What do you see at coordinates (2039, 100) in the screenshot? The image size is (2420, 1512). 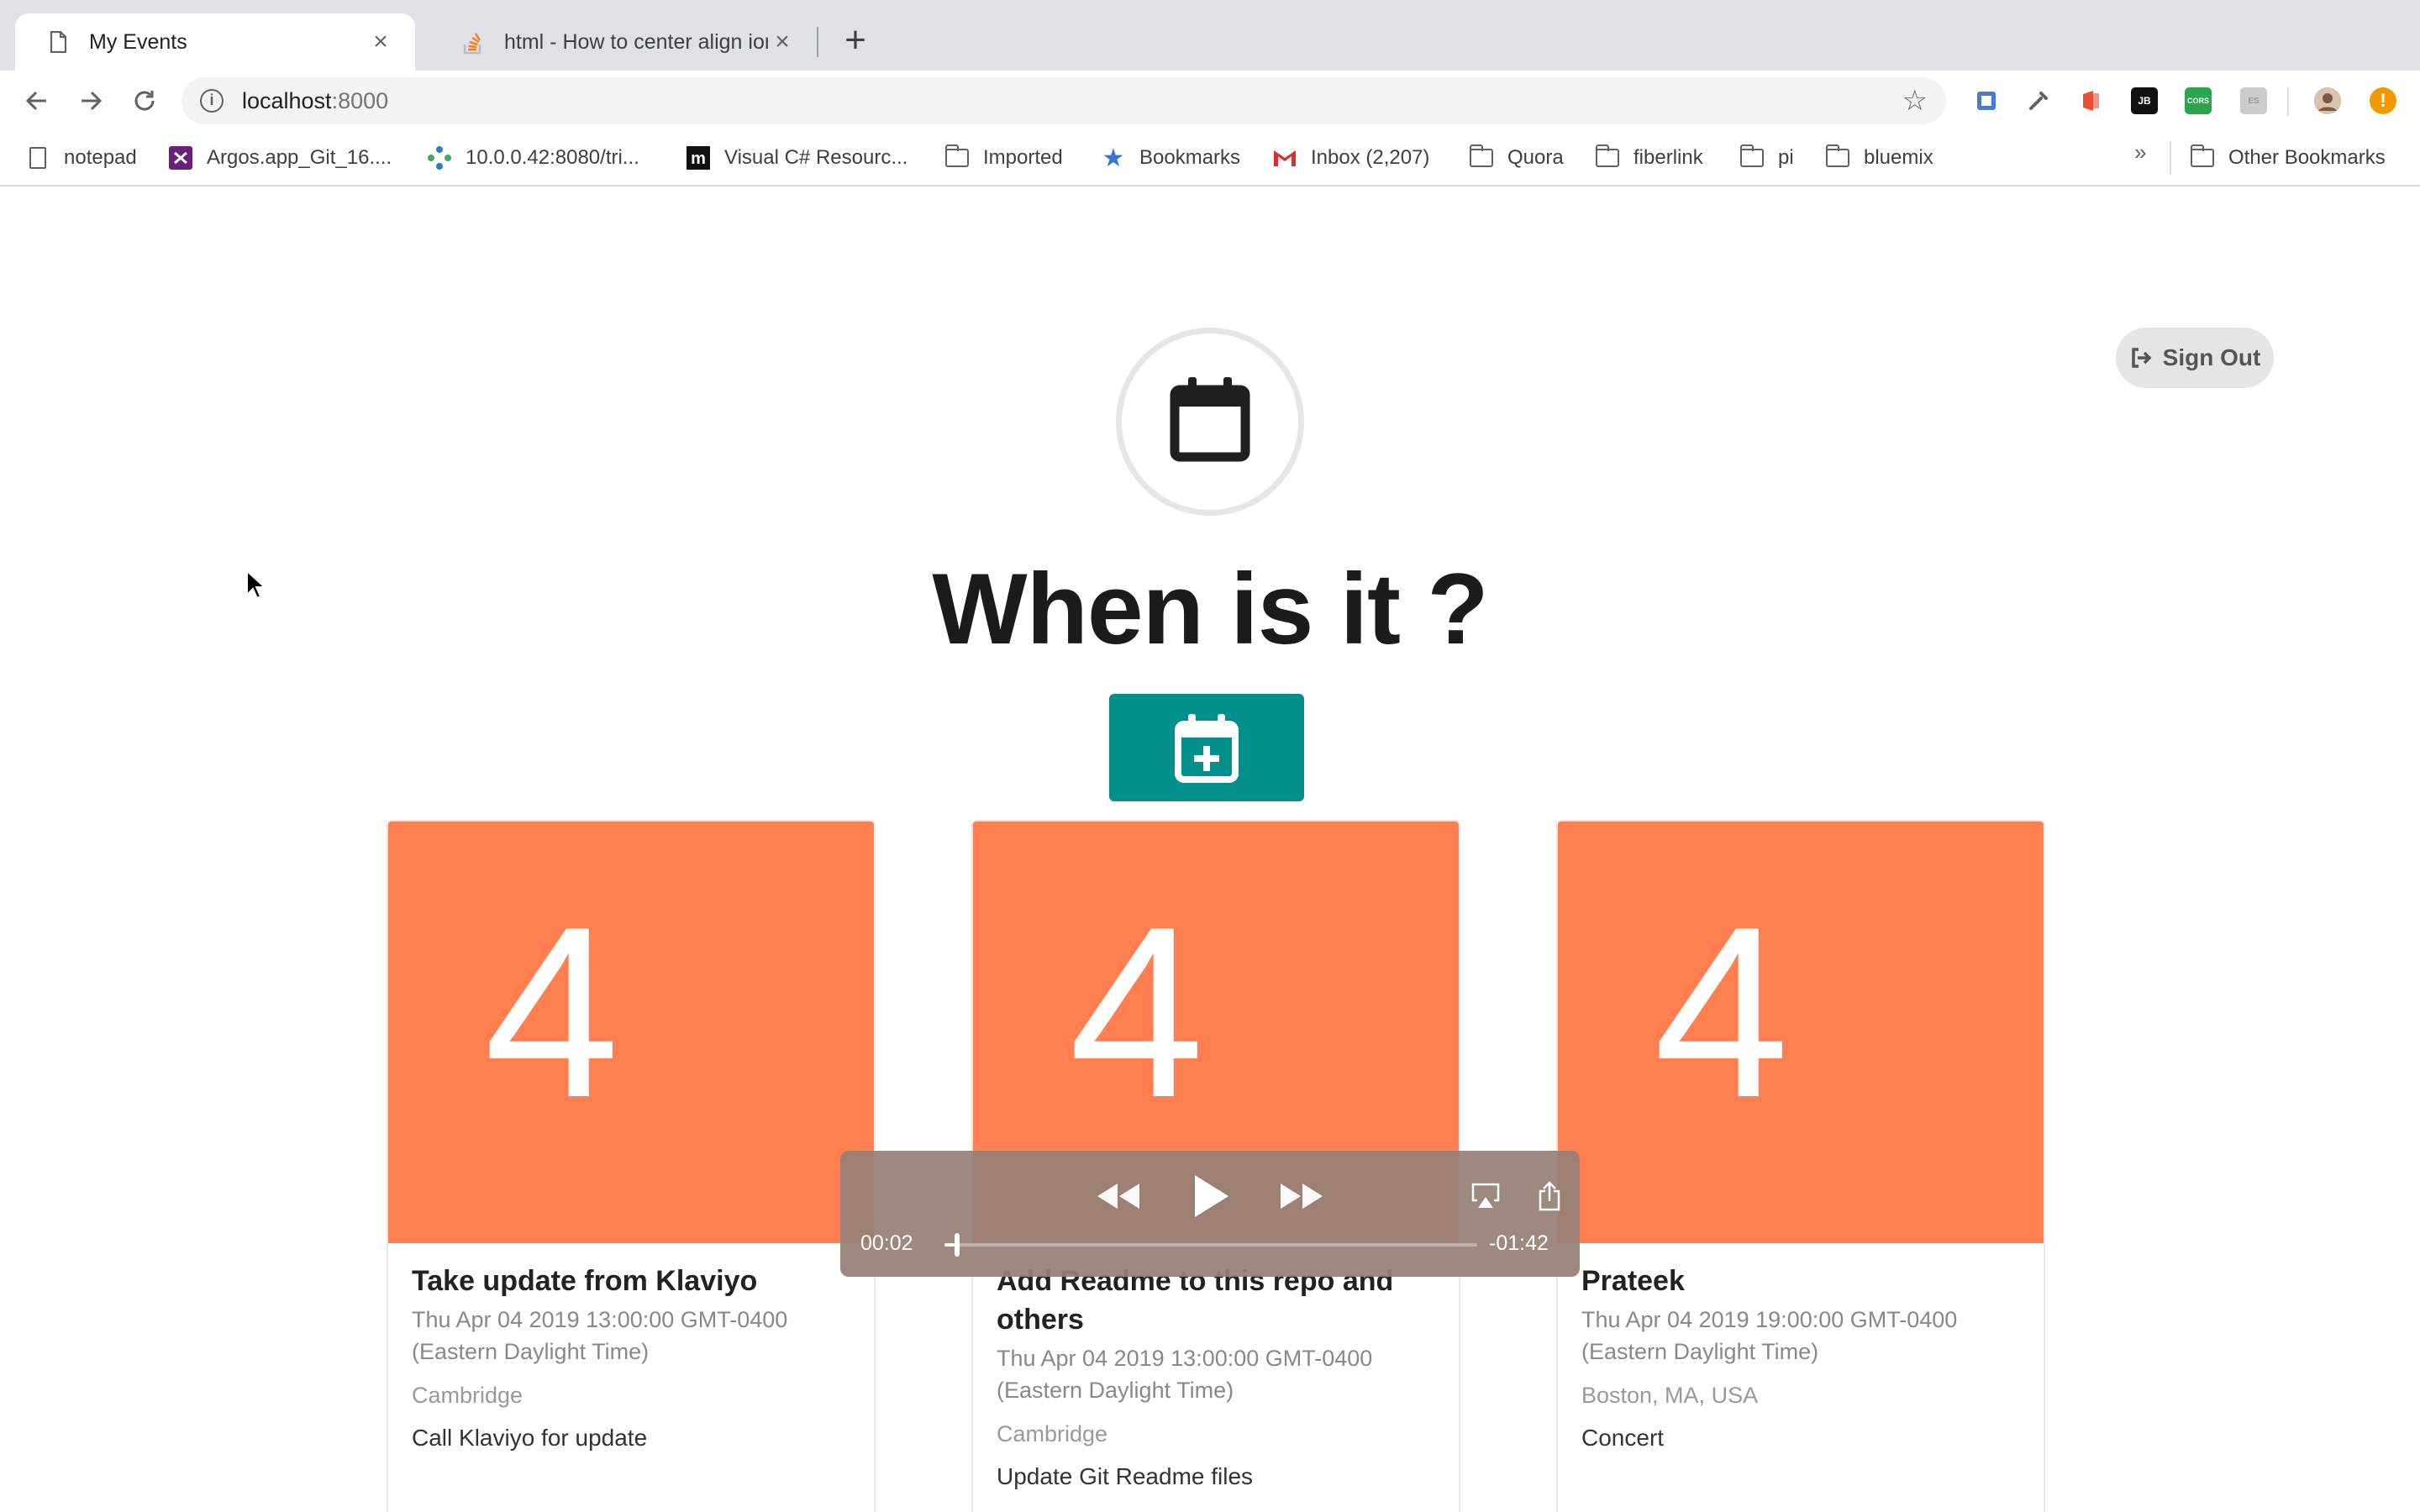 I see `eyedropper-icon` at bounding box center [2039, 100].